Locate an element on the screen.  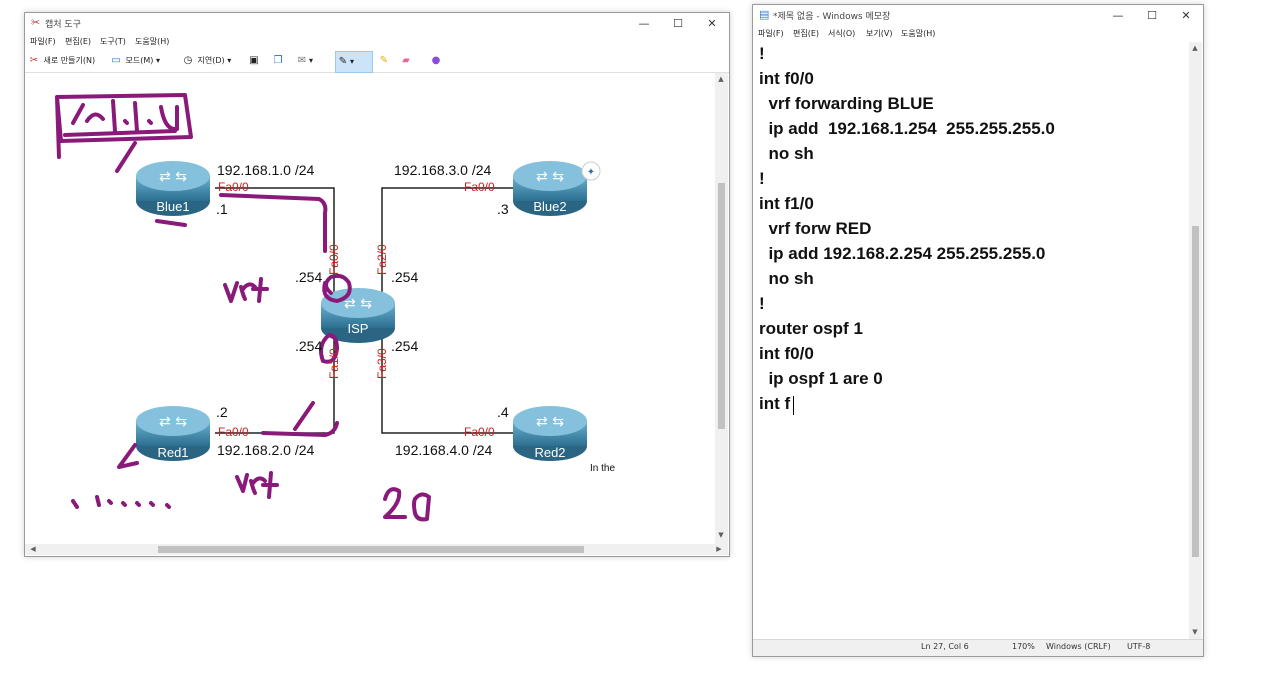
snip-horizontal-thumb is located at coordinates (371, 549).